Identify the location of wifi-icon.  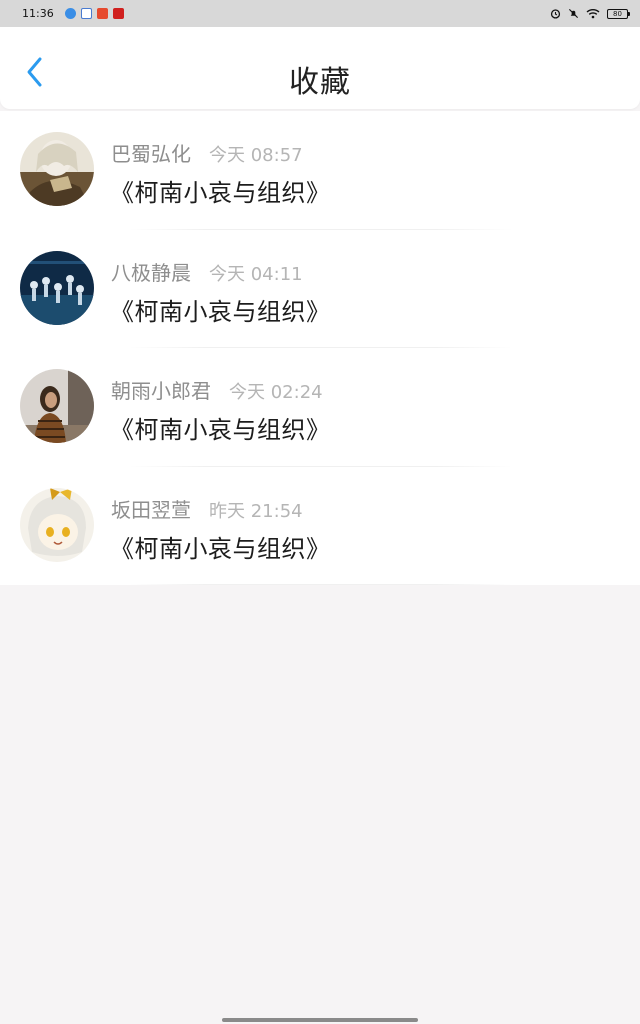
(593, 14).